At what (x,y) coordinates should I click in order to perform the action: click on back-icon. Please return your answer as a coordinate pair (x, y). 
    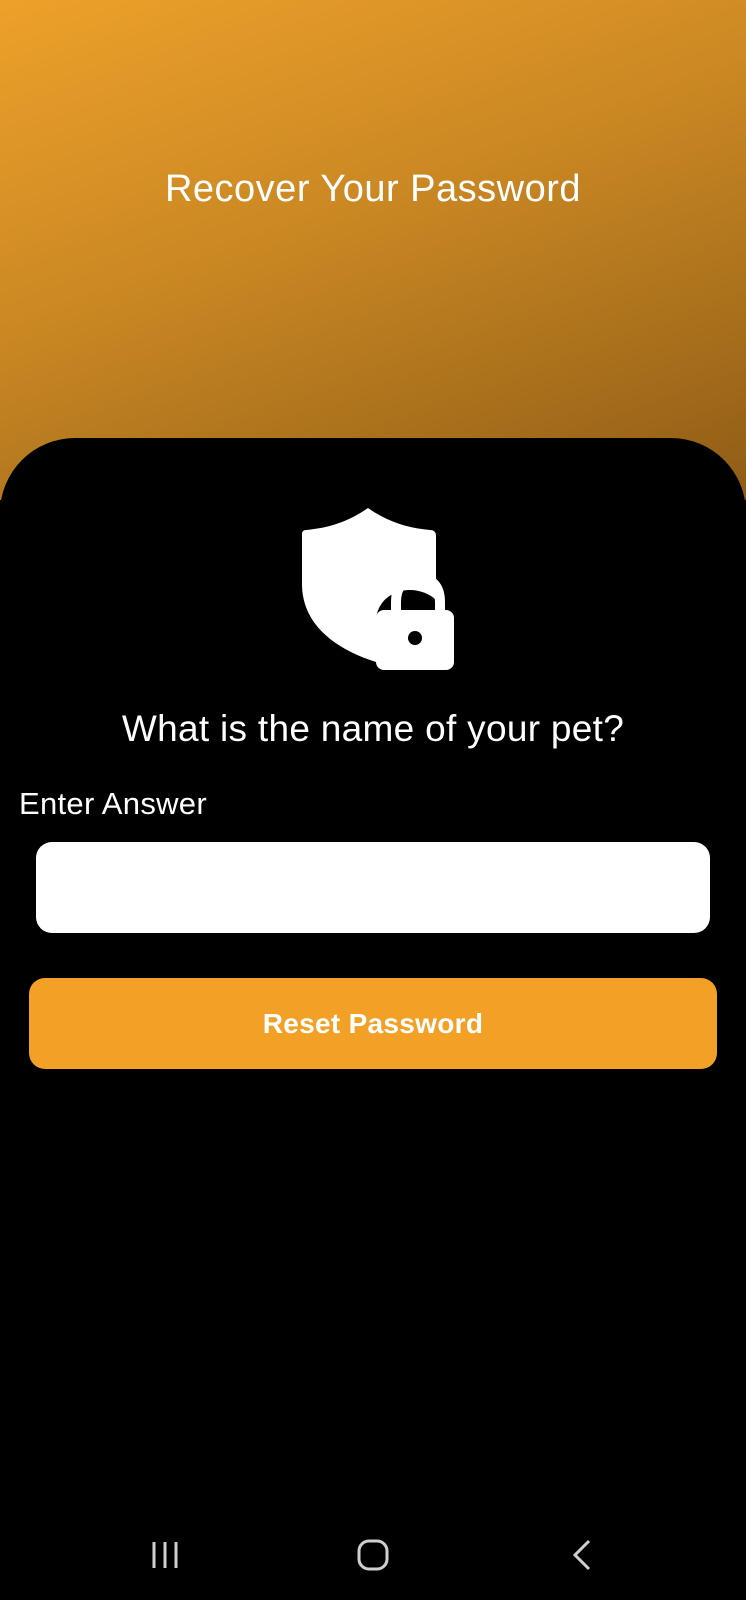
    Looking at the image, I should click on (581, 1555).